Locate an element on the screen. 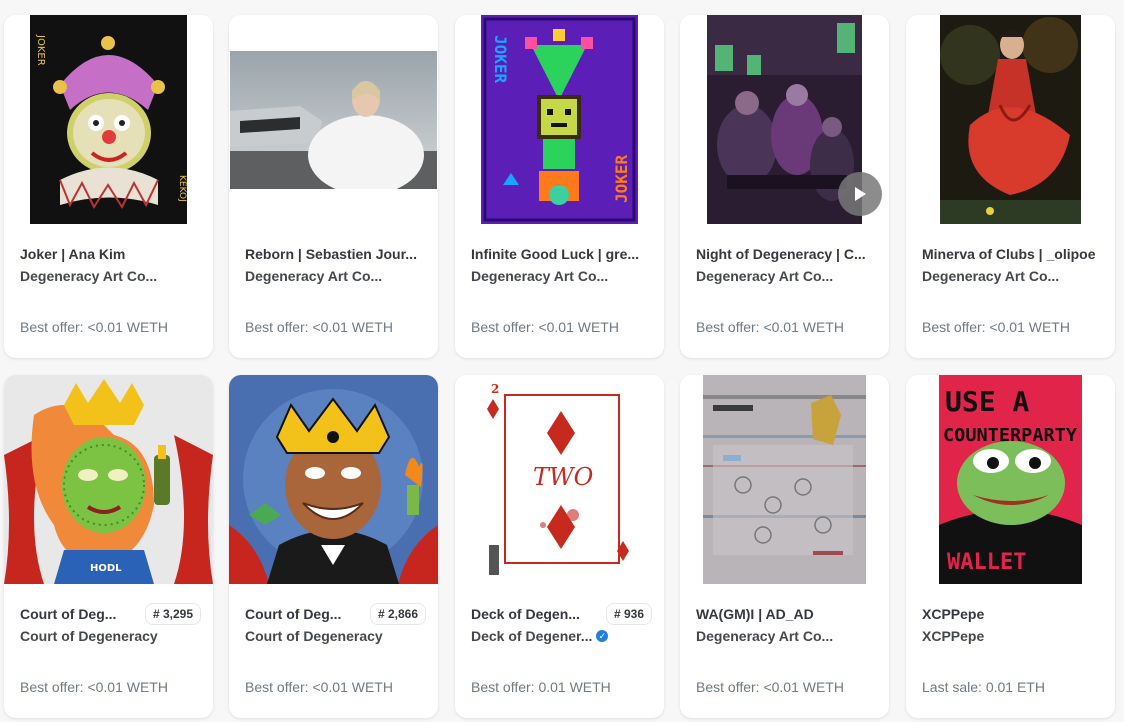 The height and width of the screenshot is (722, 1124). nft-image: JOKER KEKOJ is located at coordinates (108, 119).